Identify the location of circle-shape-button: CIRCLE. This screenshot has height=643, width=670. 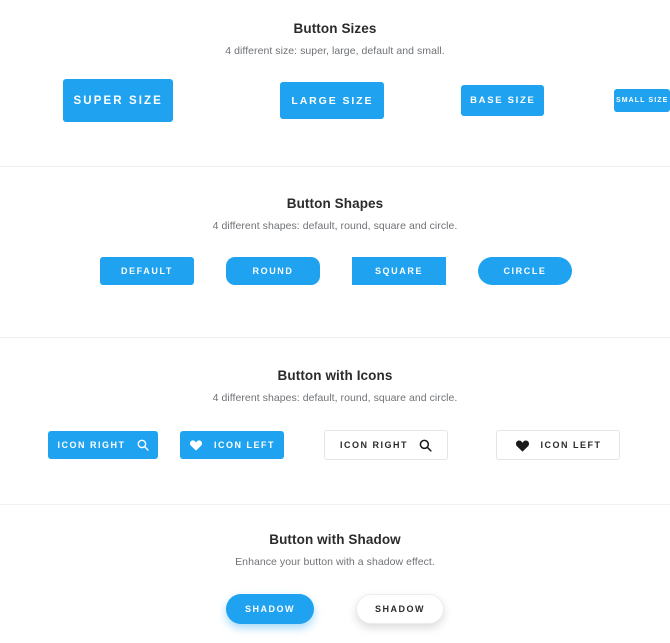
(525, 271).